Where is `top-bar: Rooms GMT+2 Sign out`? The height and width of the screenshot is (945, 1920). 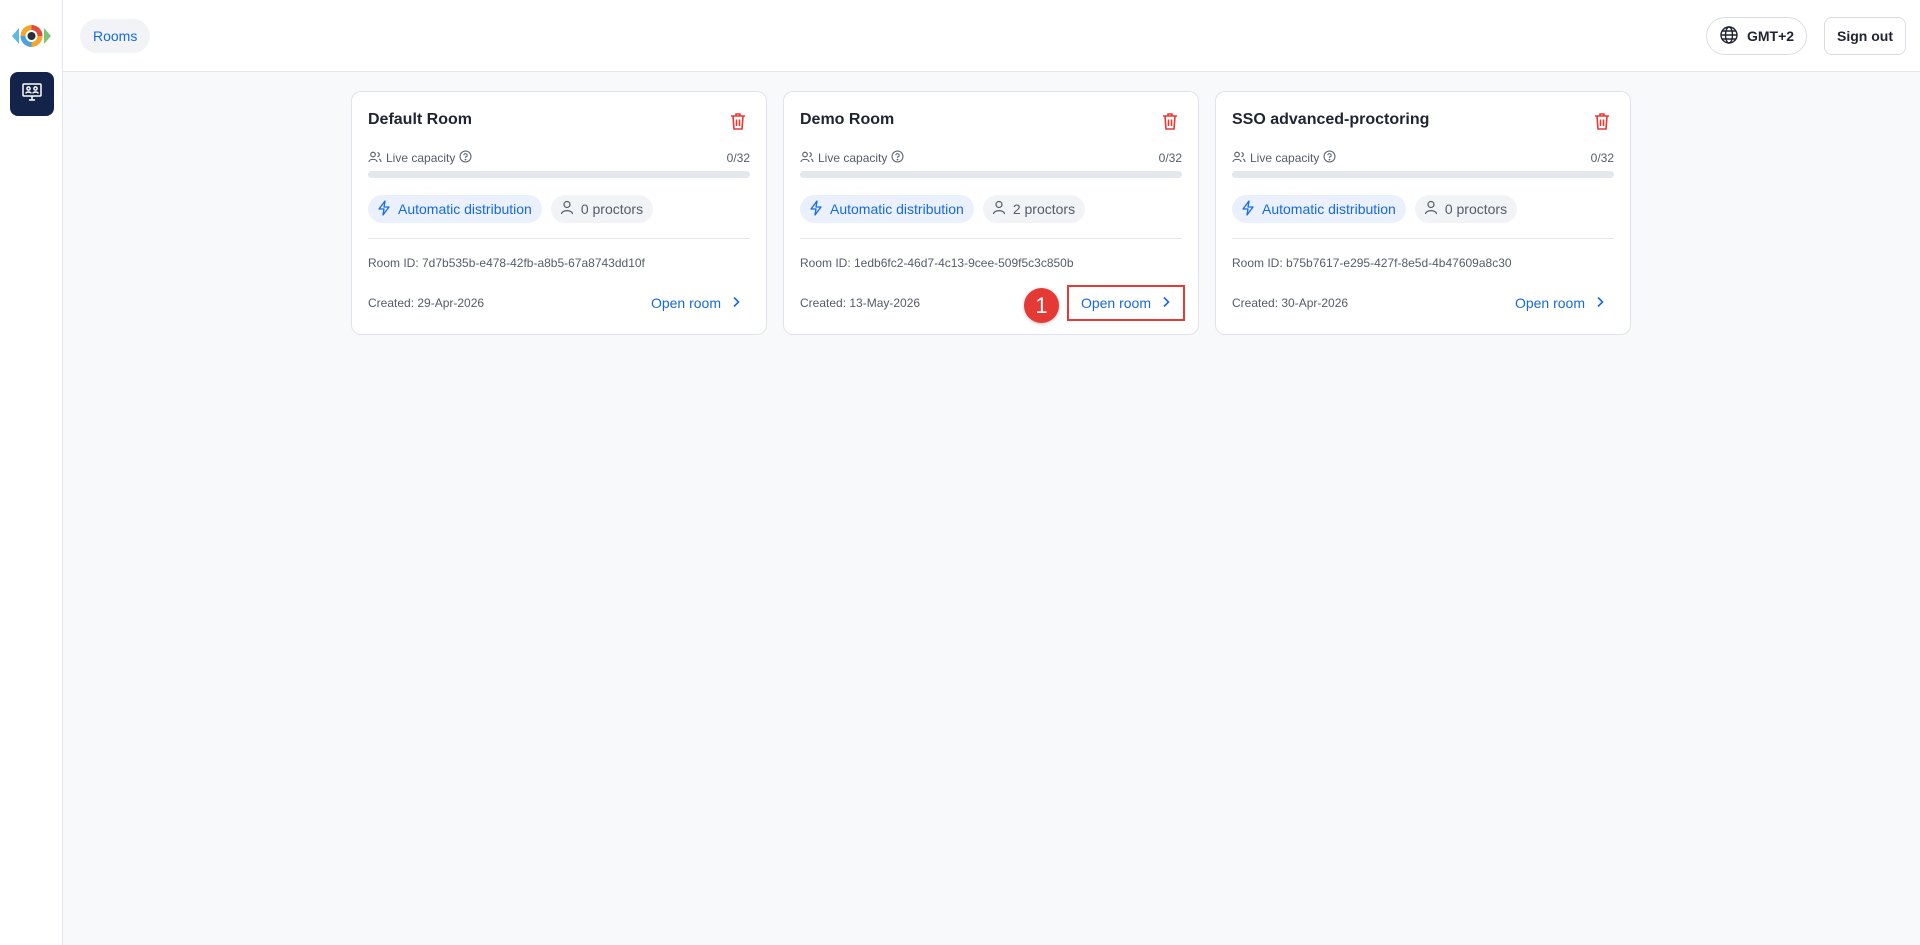
top-bar: Rooms GMT+2 Sign out is located at coordinates (991, 36).